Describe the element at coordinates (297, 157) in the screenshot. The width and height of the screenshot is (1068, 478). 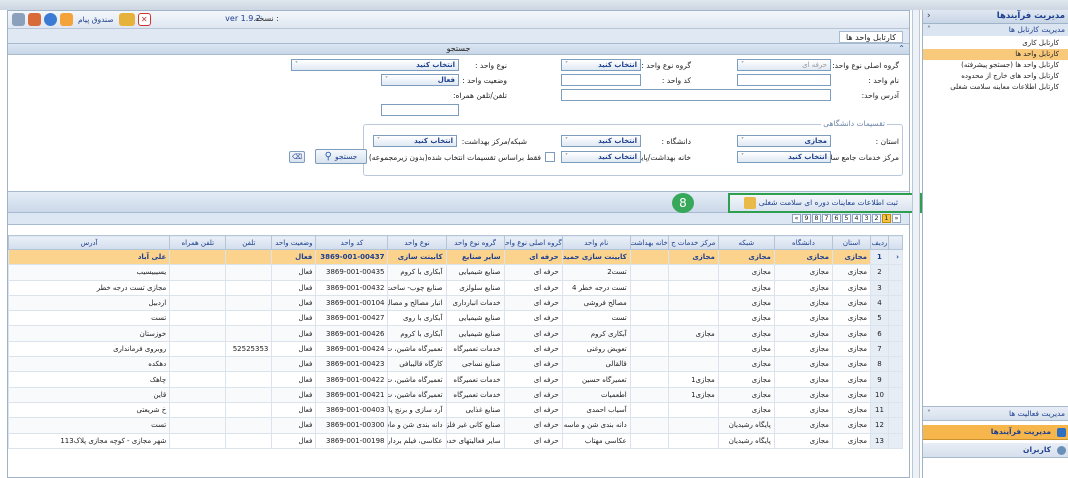
I see `clear-button: ⌫` at that location.